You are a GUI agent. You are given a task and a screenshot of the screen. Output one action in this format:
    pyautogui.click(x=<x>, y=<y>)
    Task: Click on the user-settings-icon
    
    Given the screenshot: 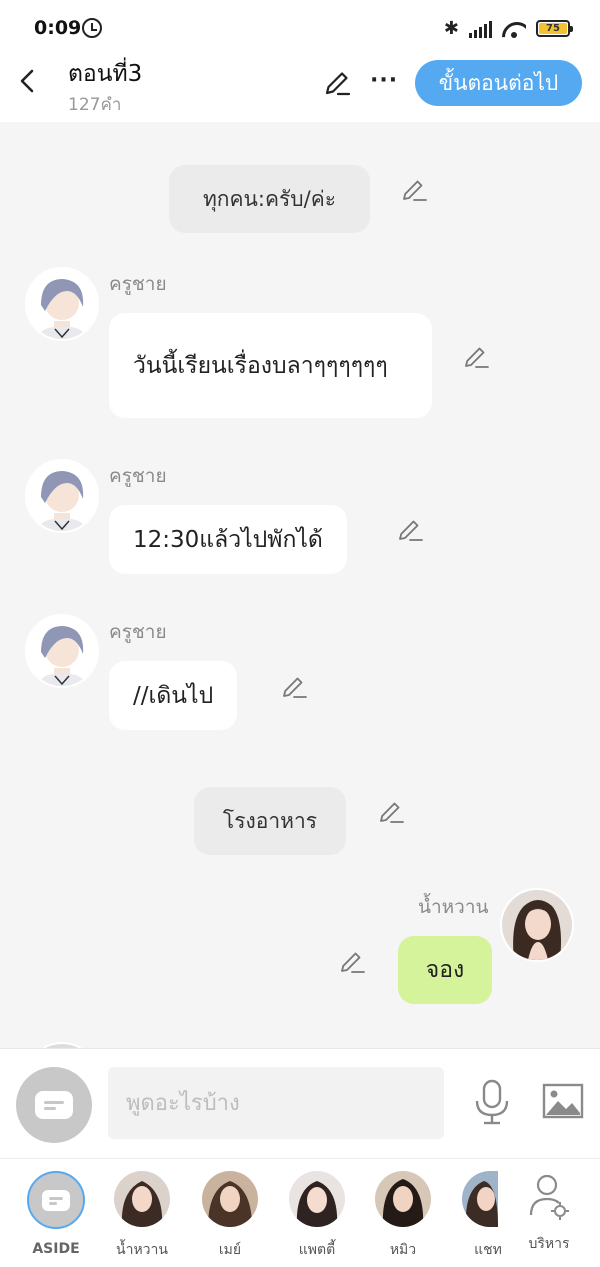 What is the action you would take?
    pyautogui.click(x=549, y=1199)
    